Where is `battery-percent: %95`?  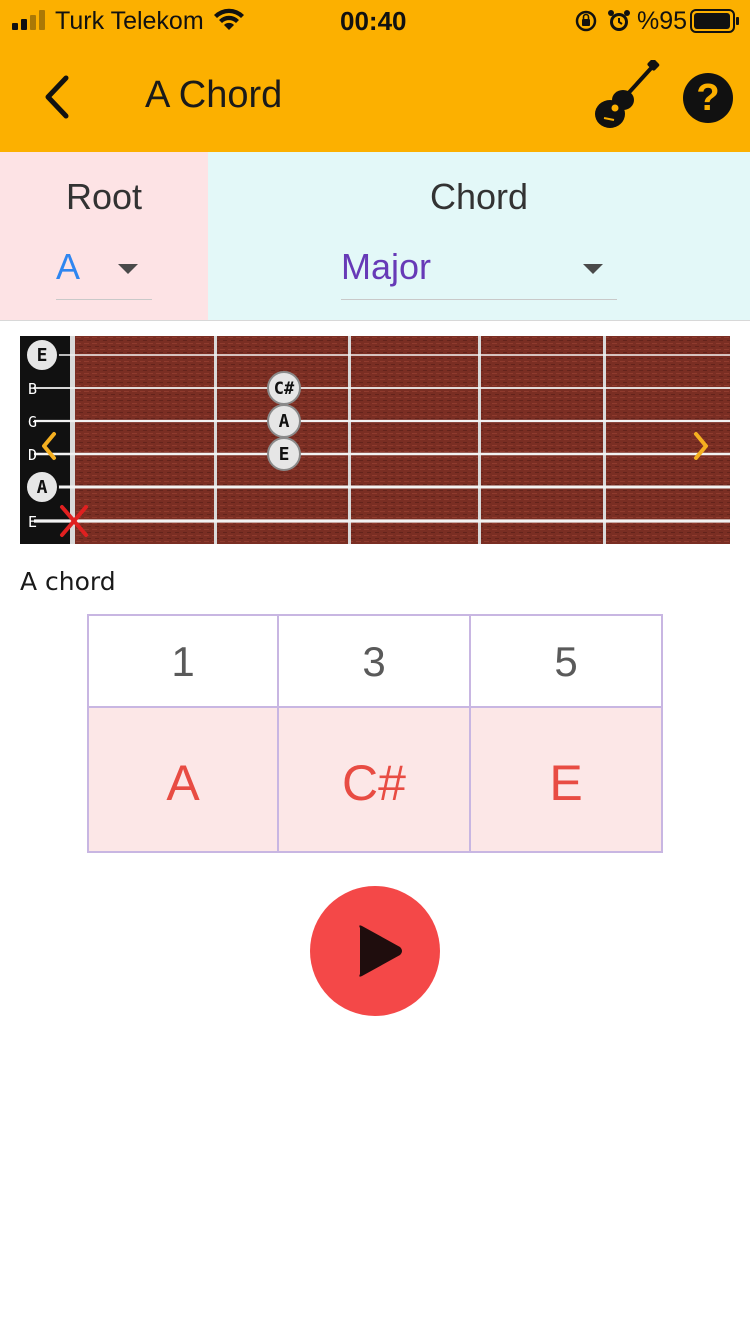
battery-percent: %95 is located at coordinates (662, 21).